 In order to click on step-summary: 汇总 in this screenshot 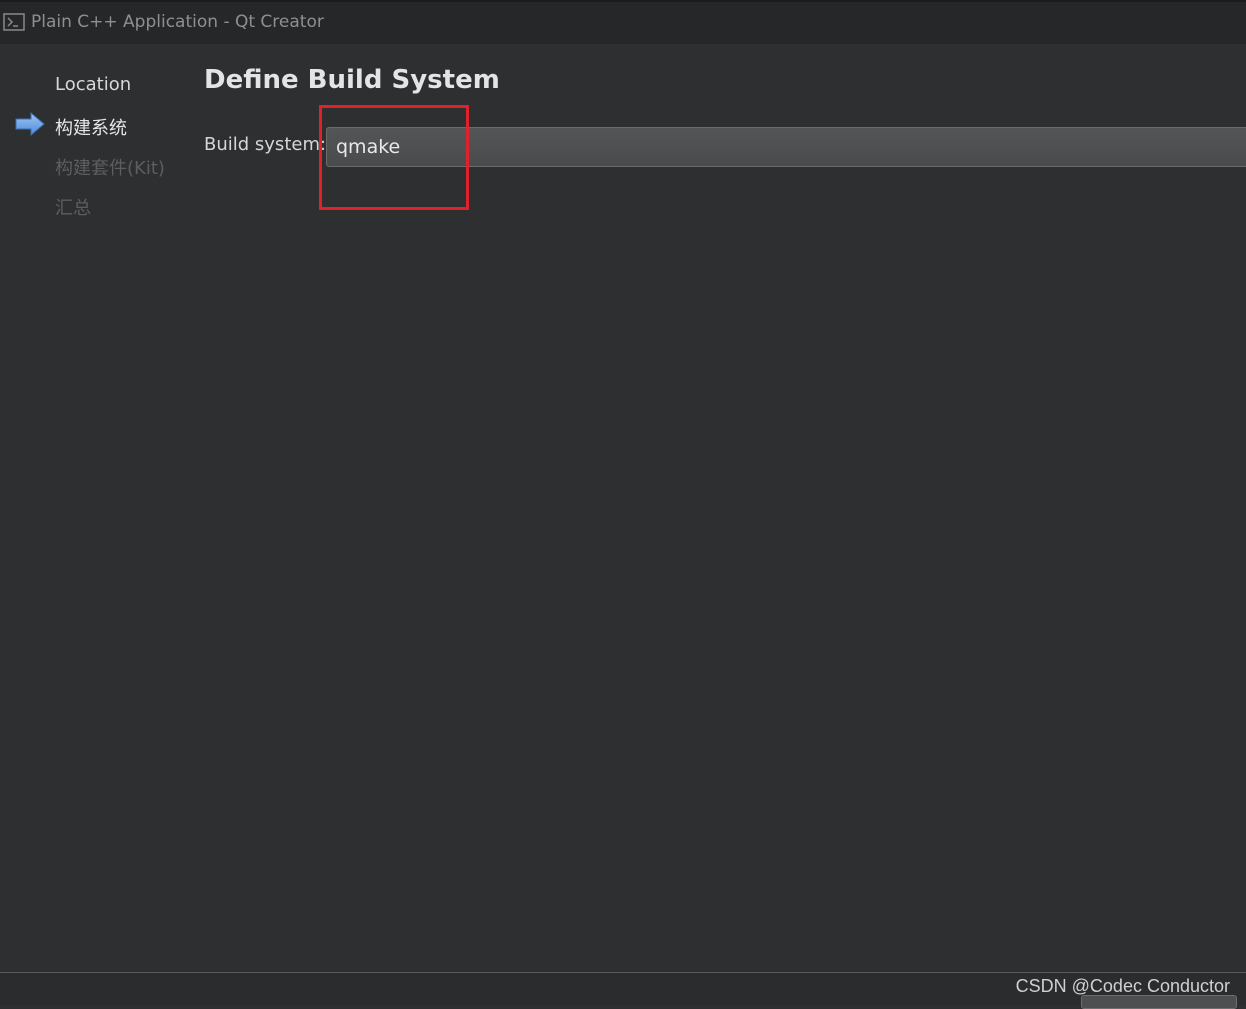, I will do `click(73, 208)`.